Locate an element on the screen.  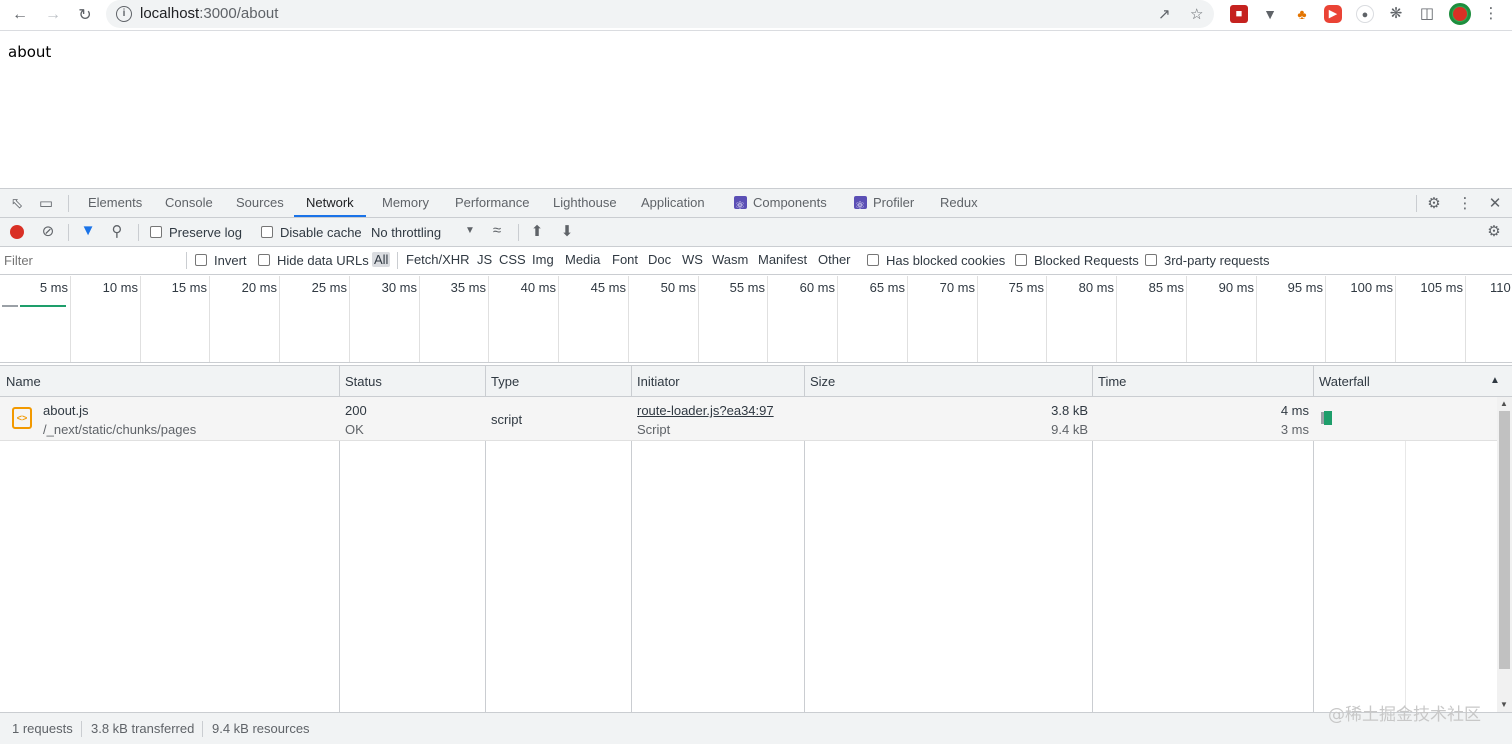
overview-tick-label: 105 ms is located at coordinates (1441, 287).